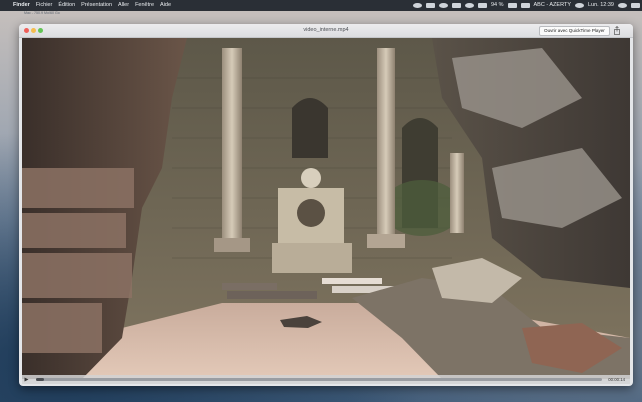  Describe the element at coordinates (617, 30) in the screenshot. I see `share-icon` at that location.